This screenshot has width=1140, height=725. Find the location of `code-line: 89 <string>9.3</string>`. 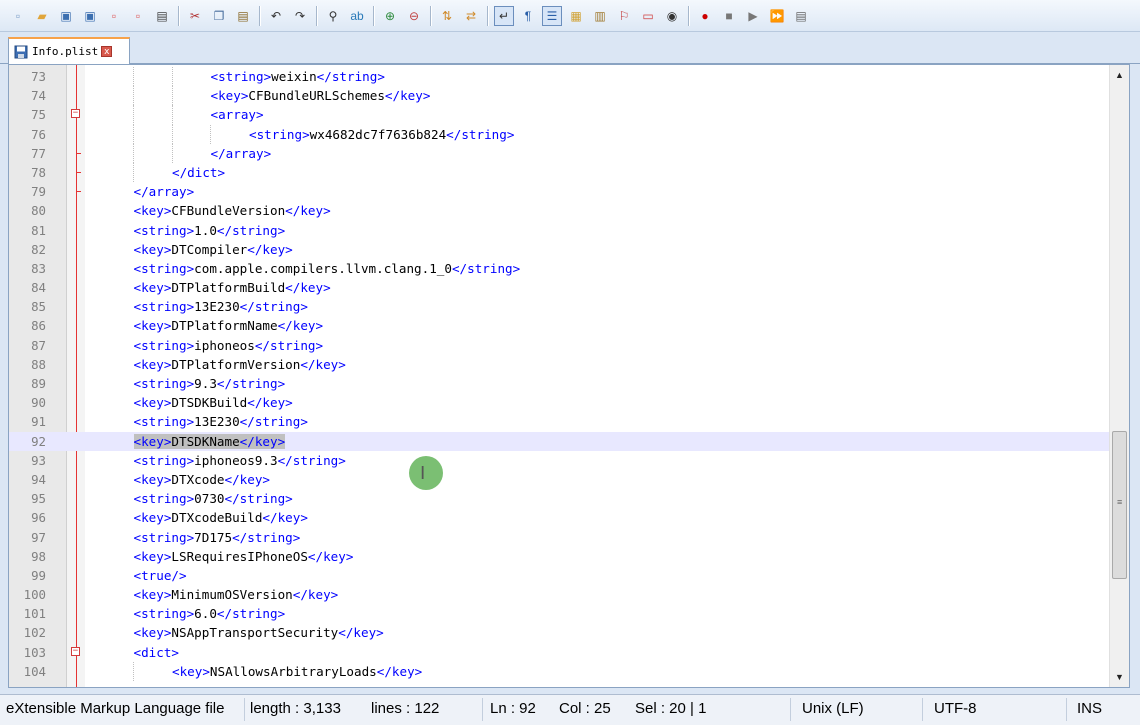

code-line: 89 <string>9.3</string> is located at coordinates (559, 383).